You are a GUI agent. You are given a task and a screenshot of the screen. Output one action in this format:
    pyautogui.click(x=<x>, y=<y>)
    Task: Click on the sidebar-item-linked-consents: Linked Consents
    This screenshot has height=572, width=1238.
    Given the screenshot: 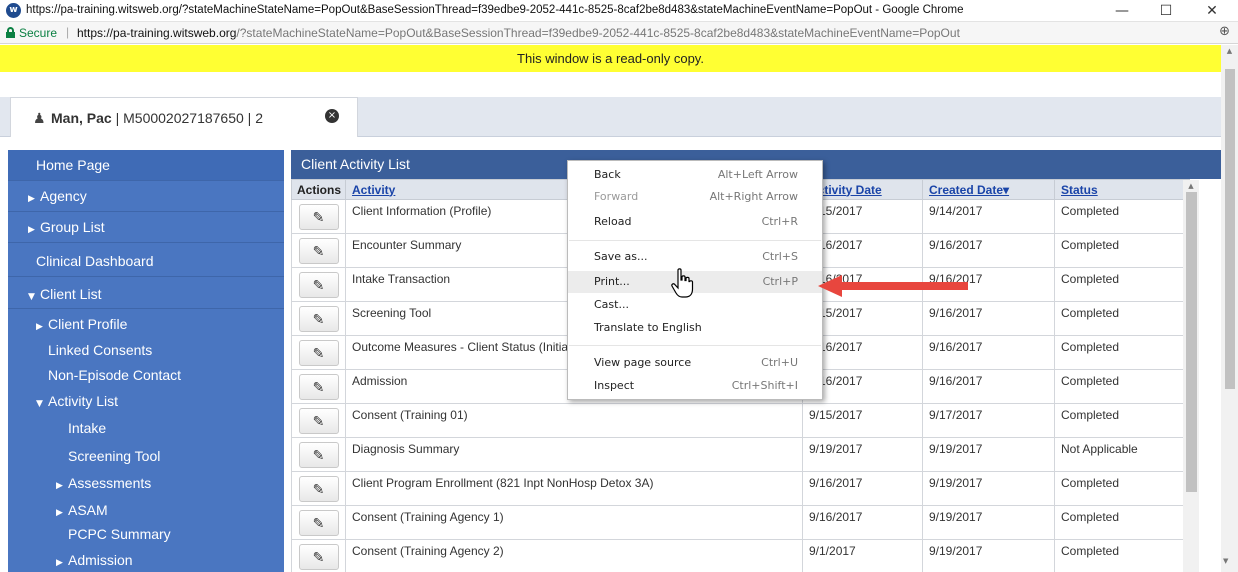 What is the action you would take?
    pyautogui.click(x=146, y=350)
    